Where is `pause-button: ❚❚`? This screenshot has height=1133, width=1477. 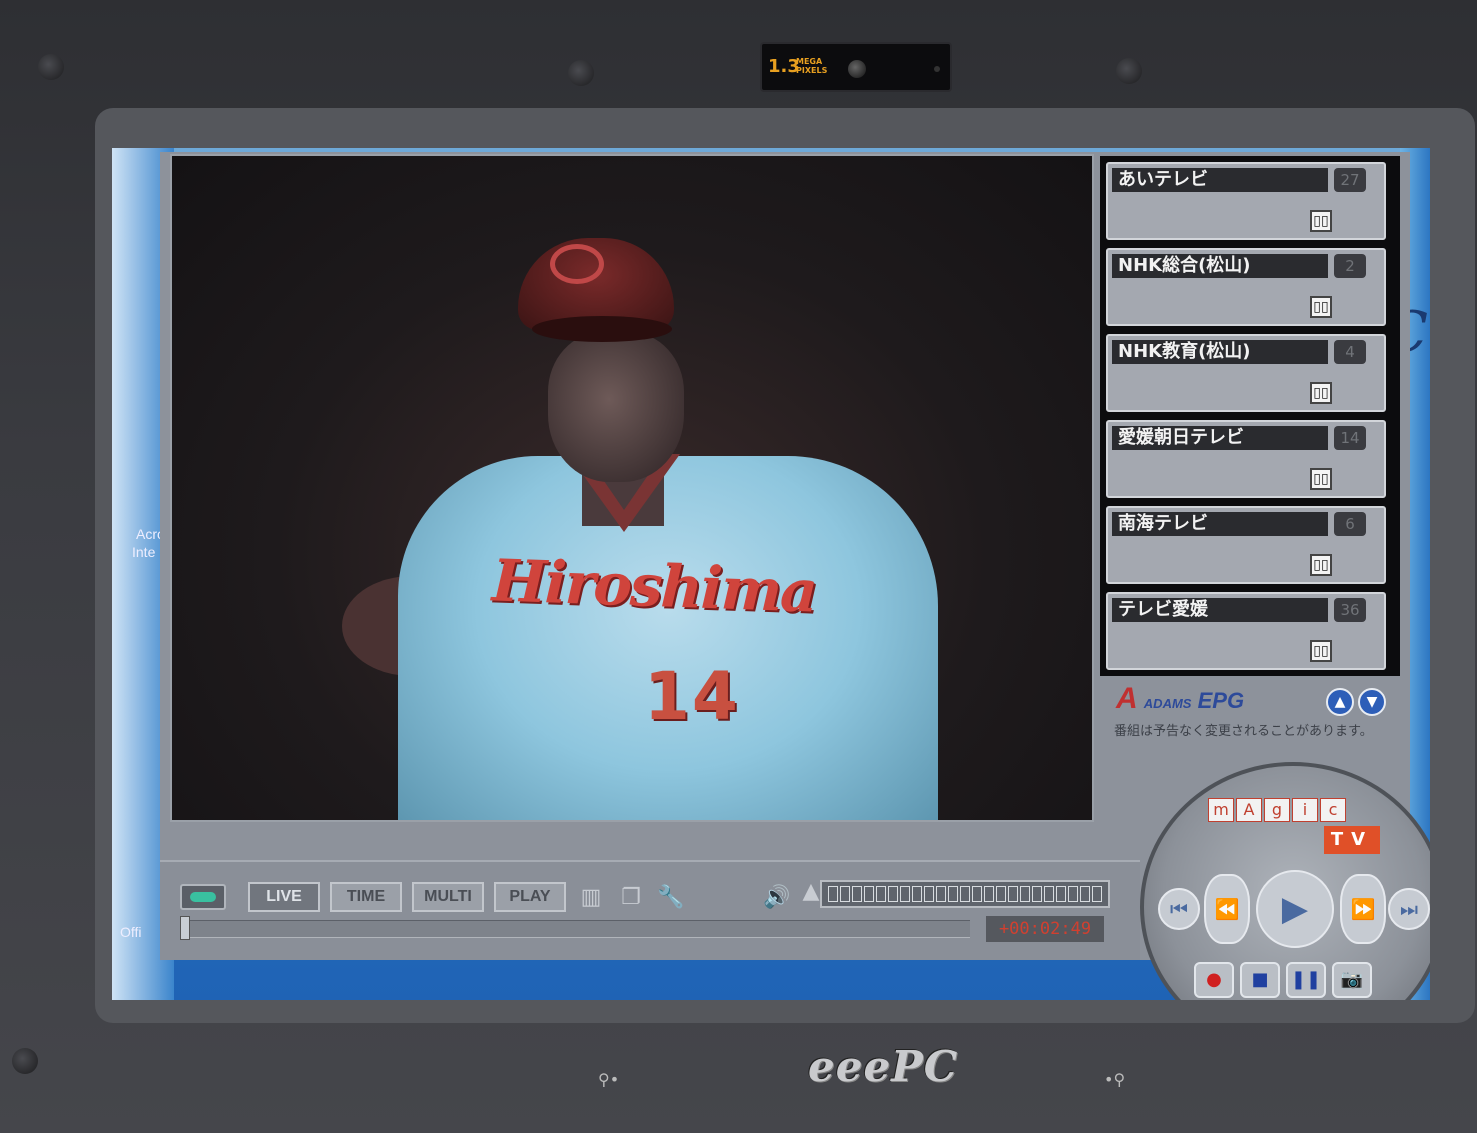 pause-button: ❚❚ is located at coordinates (1306, 980).